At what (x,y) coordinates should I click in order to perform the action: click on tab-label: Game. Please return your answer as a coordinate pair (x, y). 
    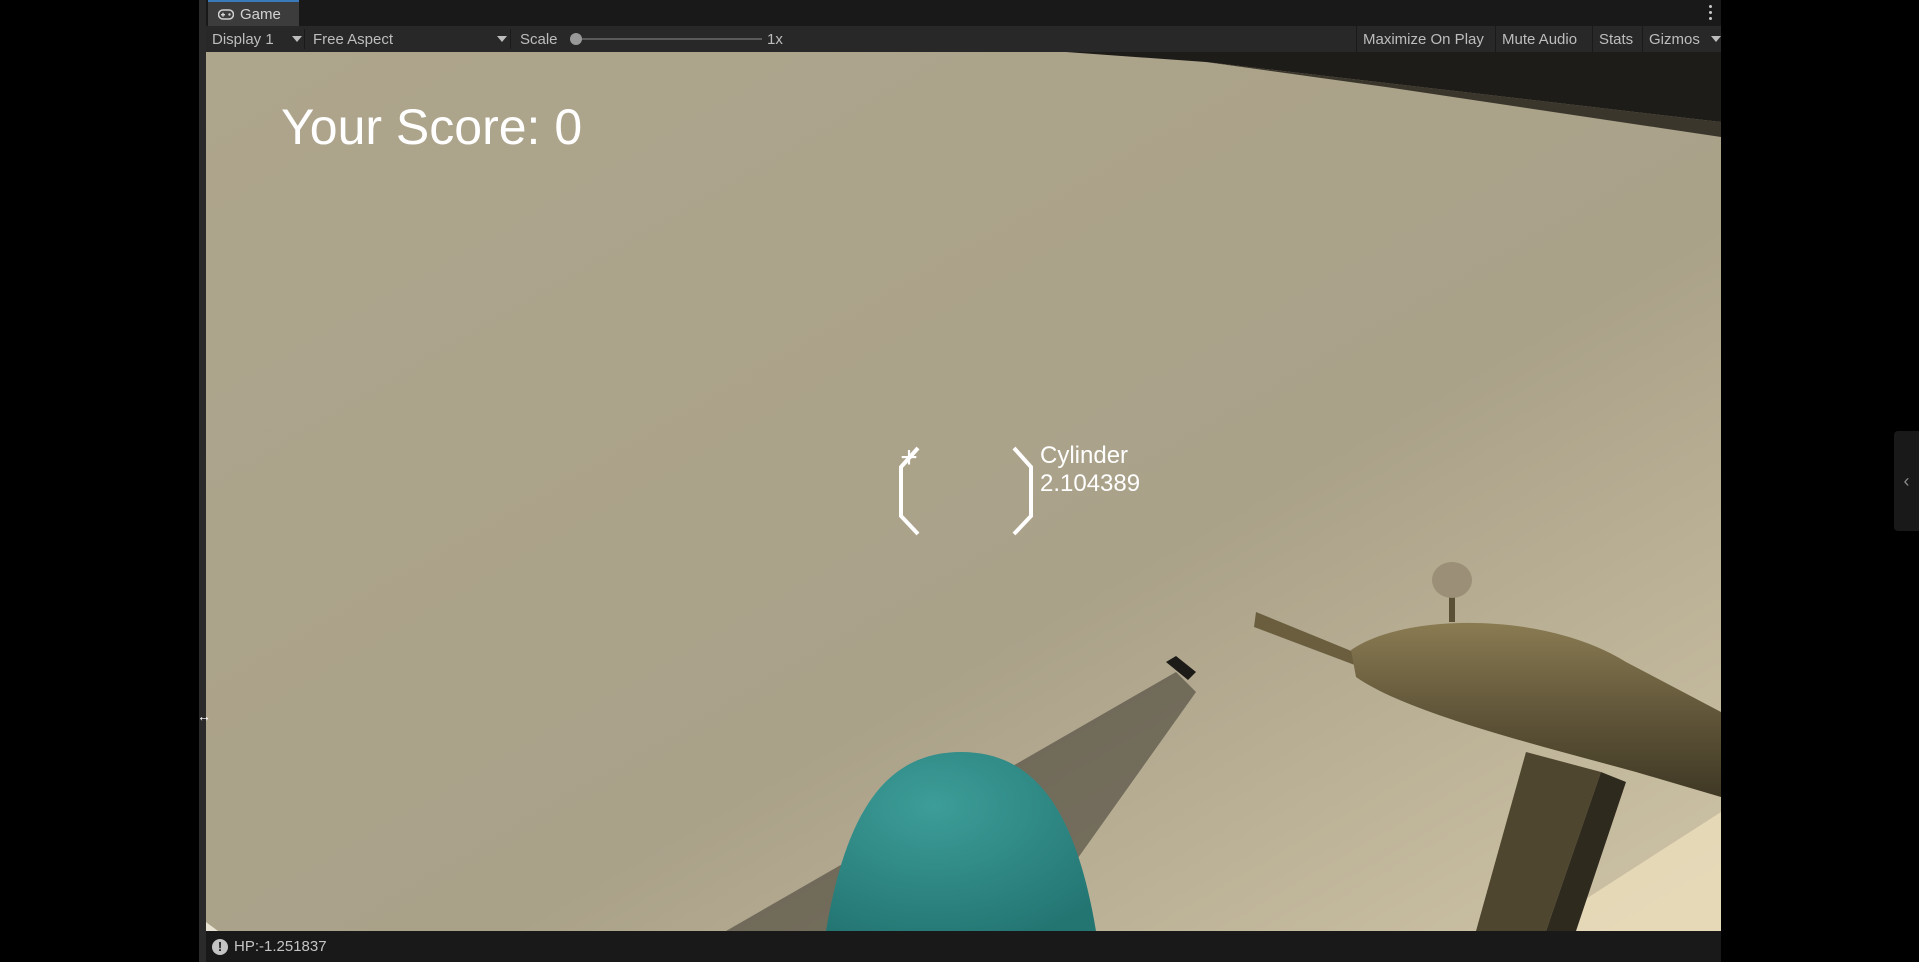
    Looking at the image, I should click on (260, 14).